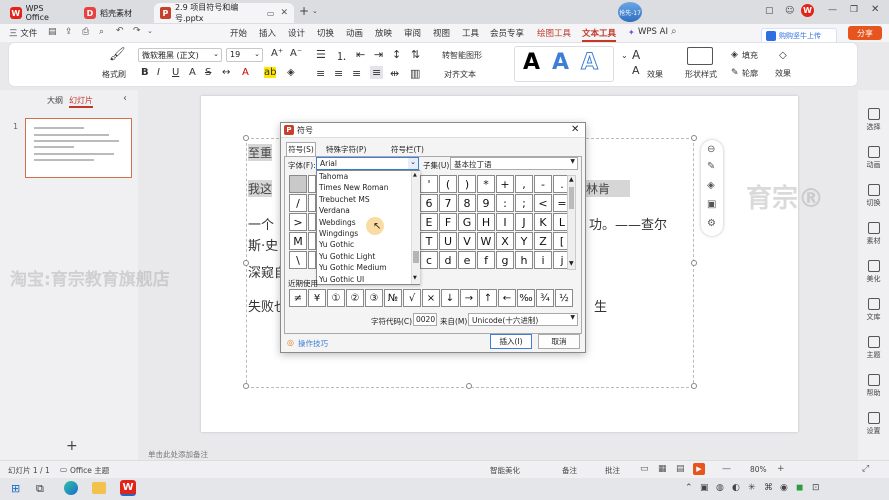  What do you see at coordinates (415, 73) in the screenshot?
I see `columns-icon: ▥` at bounding box center [415, 73].